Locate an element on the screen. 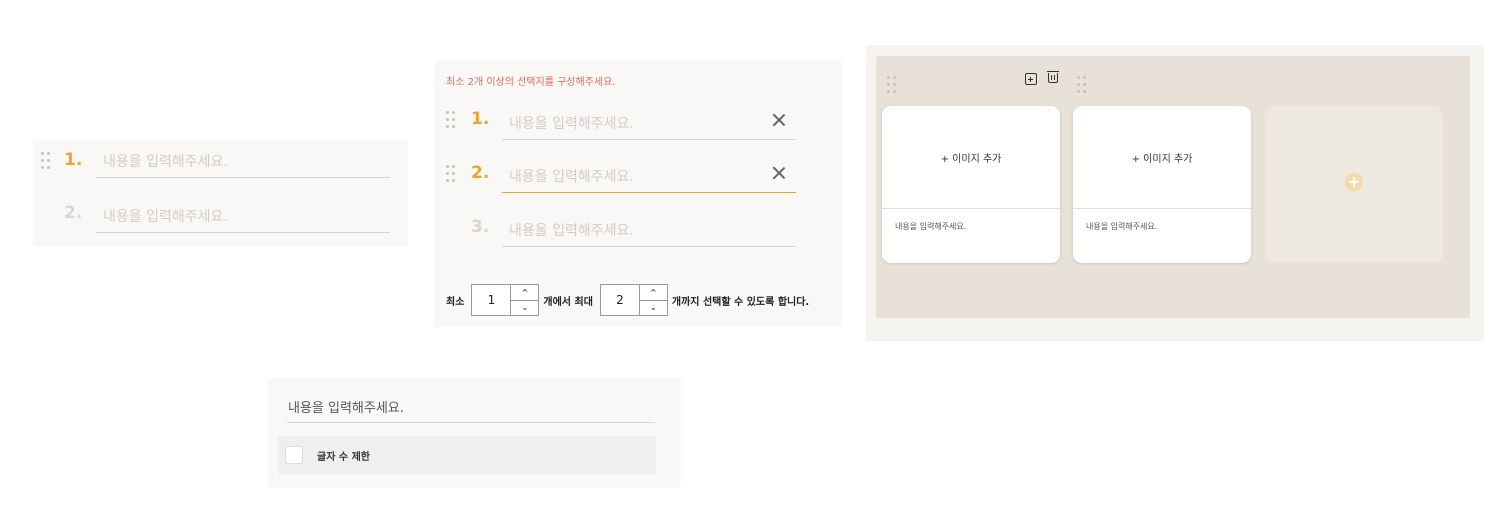  selection-range-row: 최소 1 ^ ⌄ 개에서 최대 2 ^ ⌄ 개까지 선택할 수 있도록 합니다. is located at coordinates (627, 300).